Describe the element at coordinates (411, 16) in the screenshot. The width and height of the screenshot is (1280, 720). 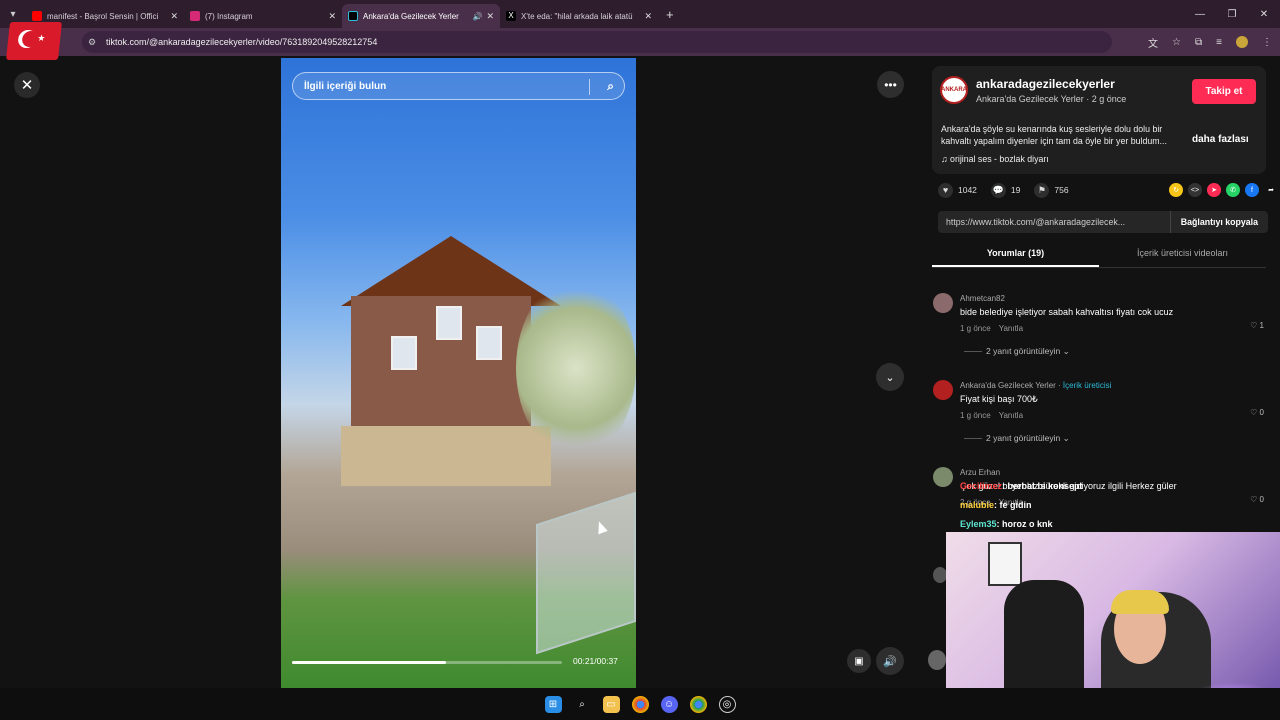
I see `tab-title: Ankara'da Gezilecek Yerler` at that location.